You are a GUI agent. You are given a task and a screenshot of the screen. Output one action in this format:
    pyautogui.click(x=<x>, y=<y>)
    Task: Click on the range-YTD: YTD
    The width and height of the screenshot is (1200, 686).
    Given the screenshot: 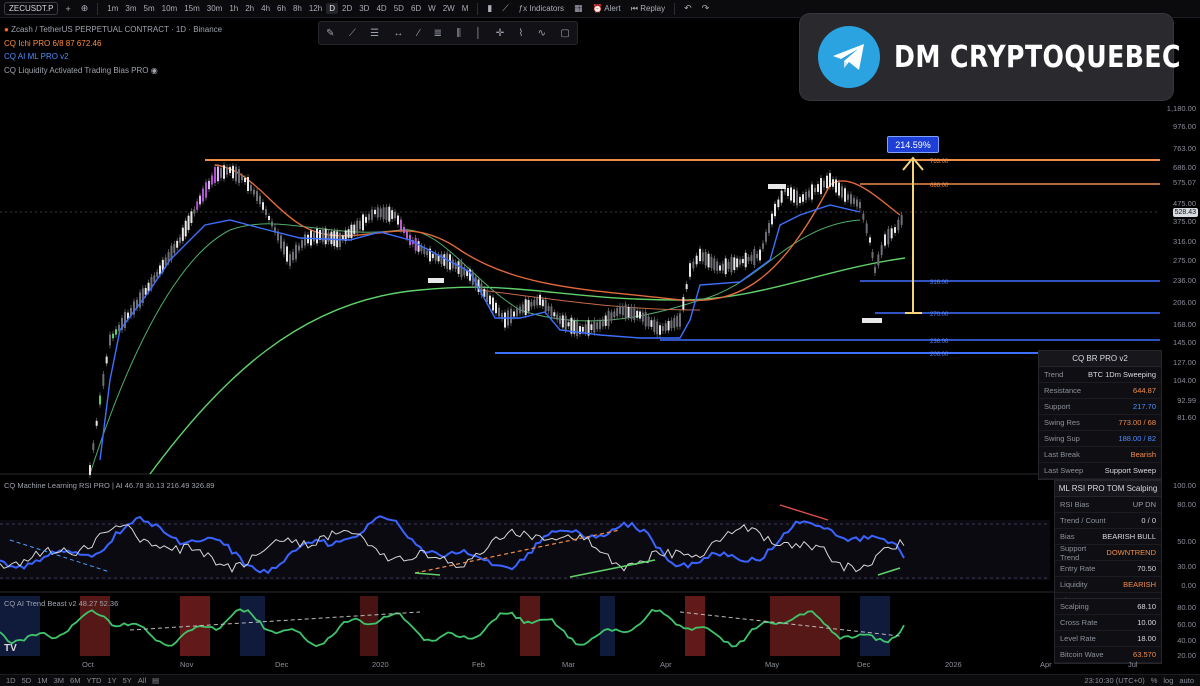 What is the action you would take?
    pyautogui.click(x=93, y=680)
    